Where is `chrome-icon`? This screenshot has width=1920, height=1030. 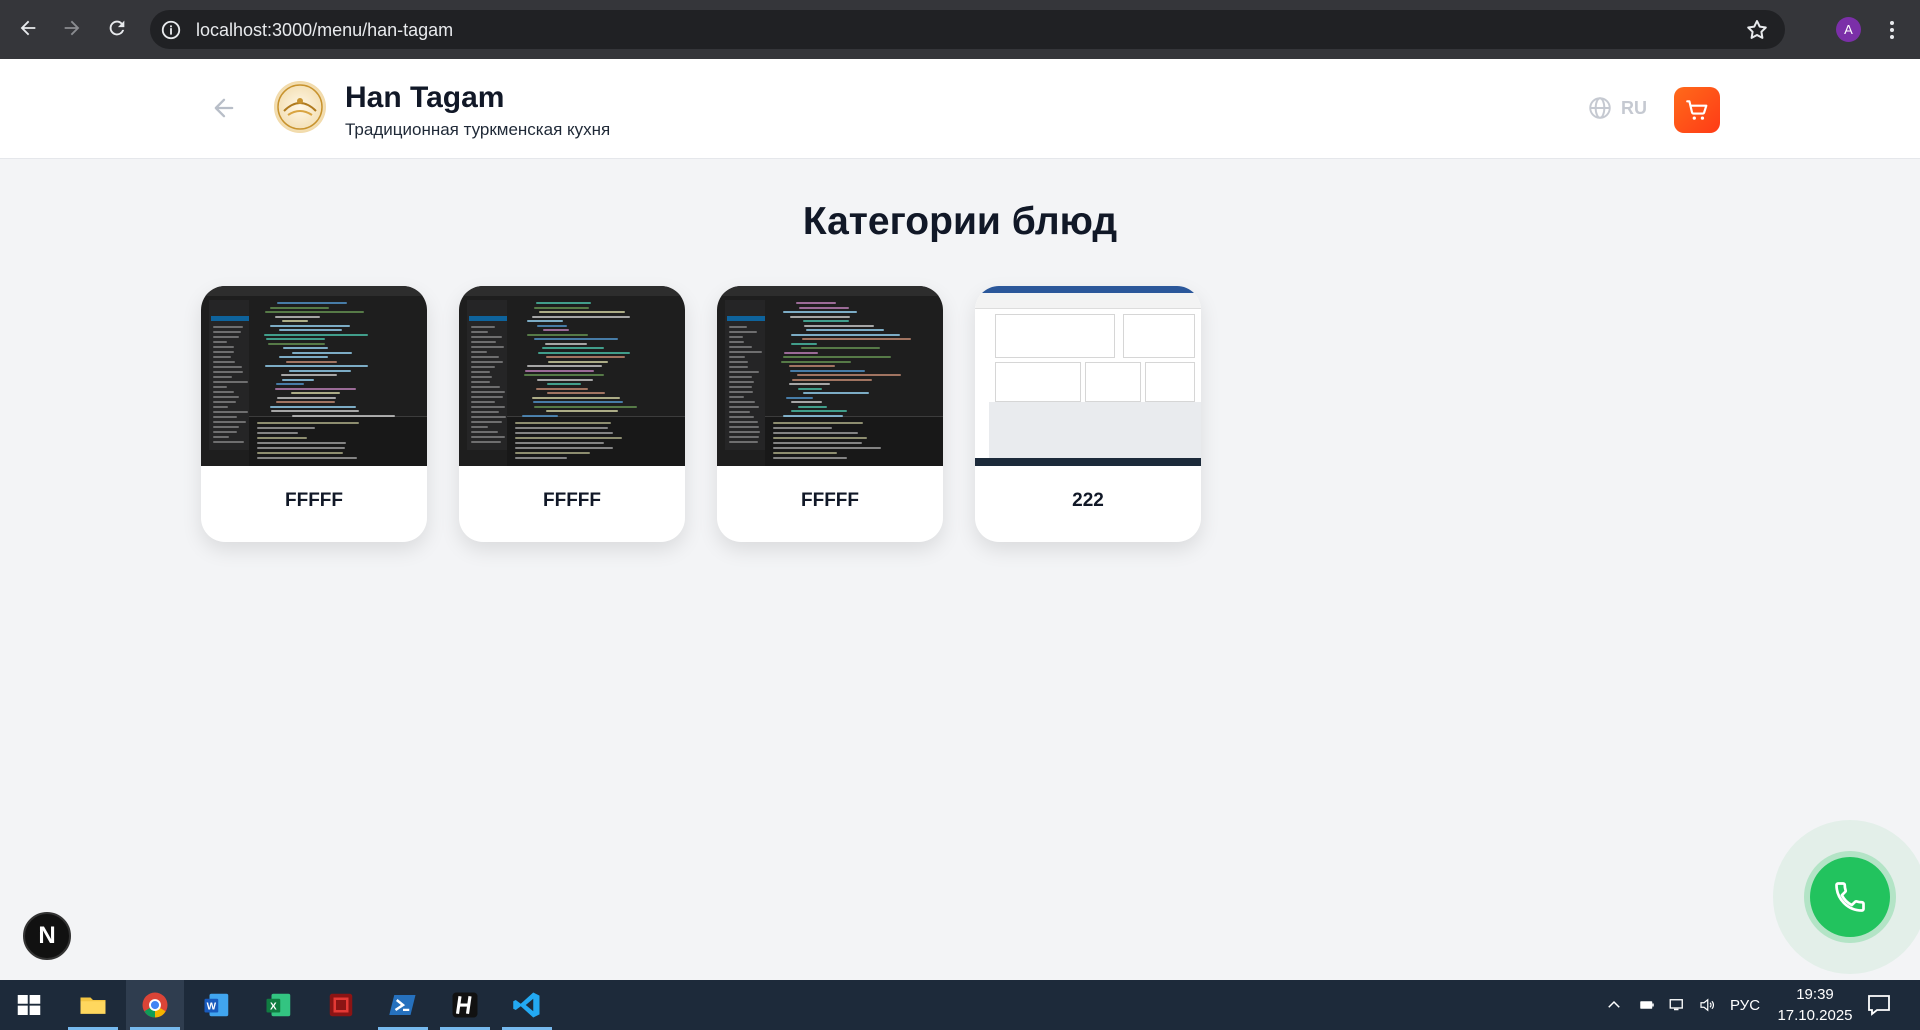 chrome-icon is located at coordinates (155, 1005).